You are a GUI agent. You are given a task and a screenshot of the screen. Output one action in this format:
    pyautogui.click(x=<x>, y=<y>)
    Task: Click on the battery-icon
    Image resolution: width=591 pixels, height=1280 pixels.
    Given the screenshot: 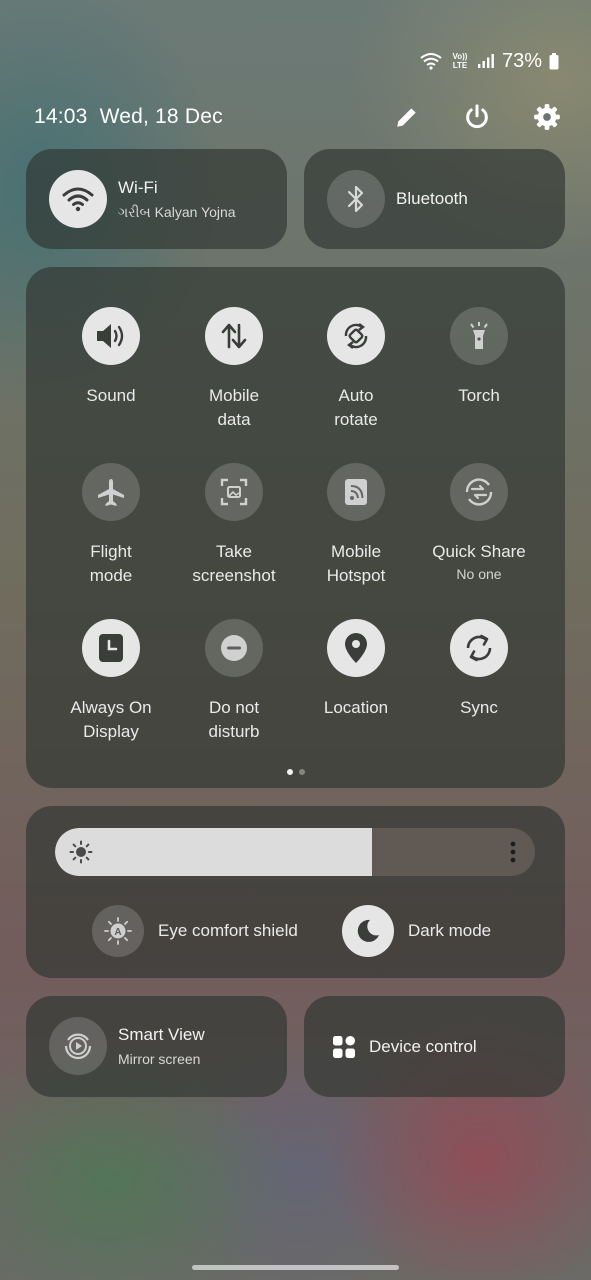 What is the action you would take?
    pyautogui.click(x=554, y=60)
    